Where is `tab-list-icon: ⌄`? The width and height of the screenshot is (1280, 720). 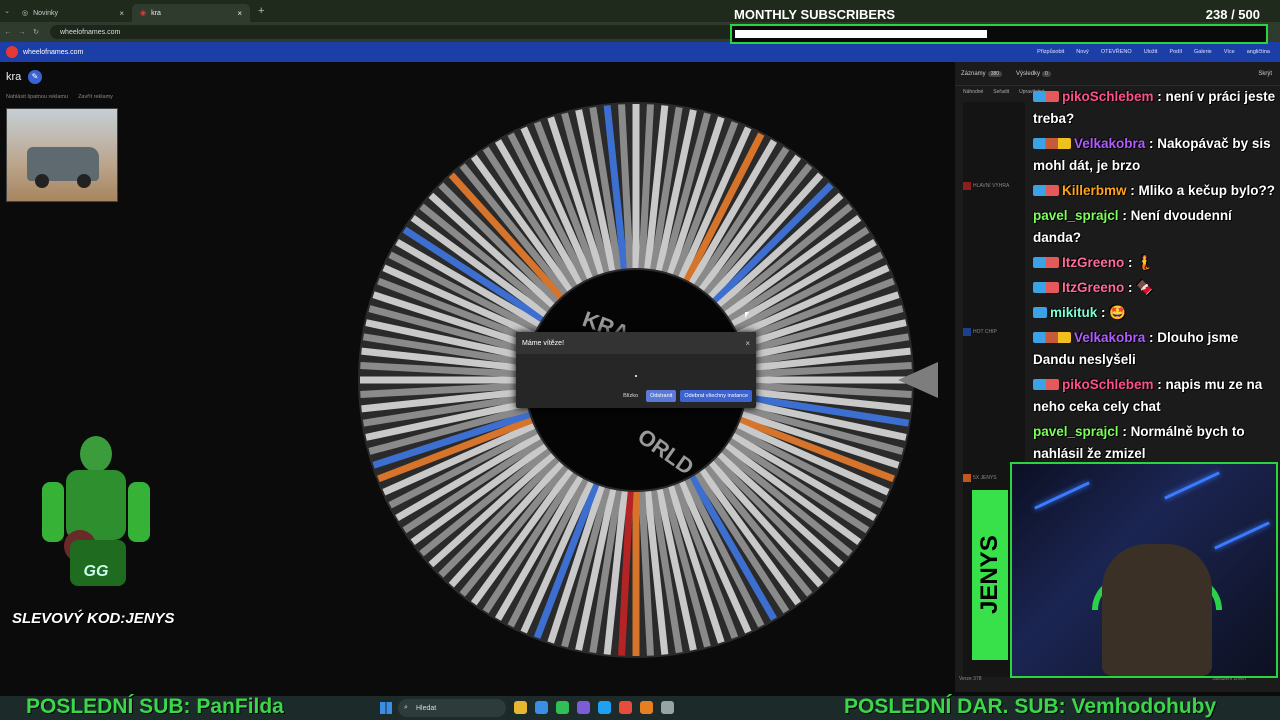 tab-list-icon: ⌄ is located at coordinates (7, 11).